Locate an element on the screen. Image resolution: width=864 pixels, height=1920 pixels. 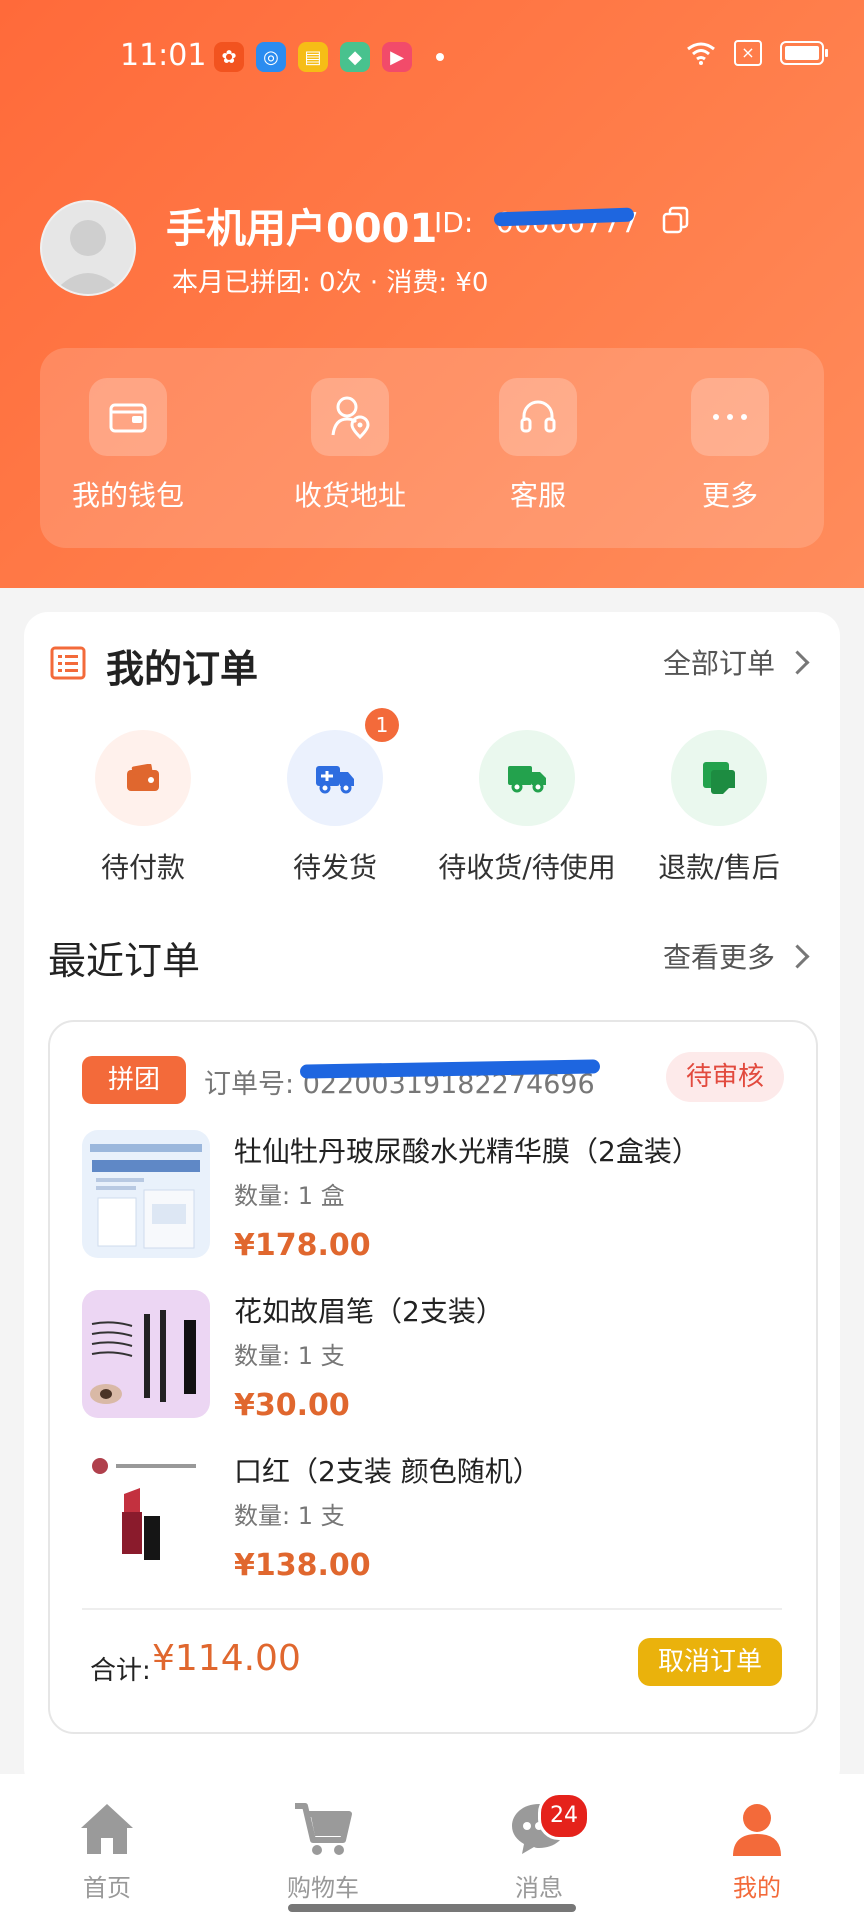
product-image-lipstick is located at coordinates (146, 1514).